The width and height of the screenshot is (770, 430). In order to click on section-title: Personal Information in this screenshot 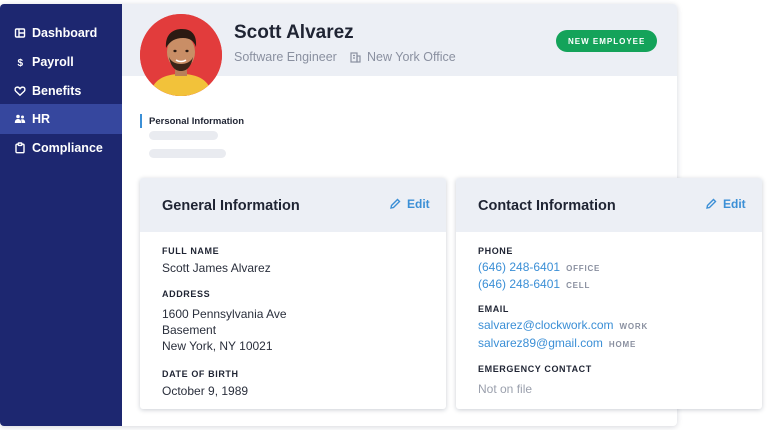, I will do `click(192, 121)`.